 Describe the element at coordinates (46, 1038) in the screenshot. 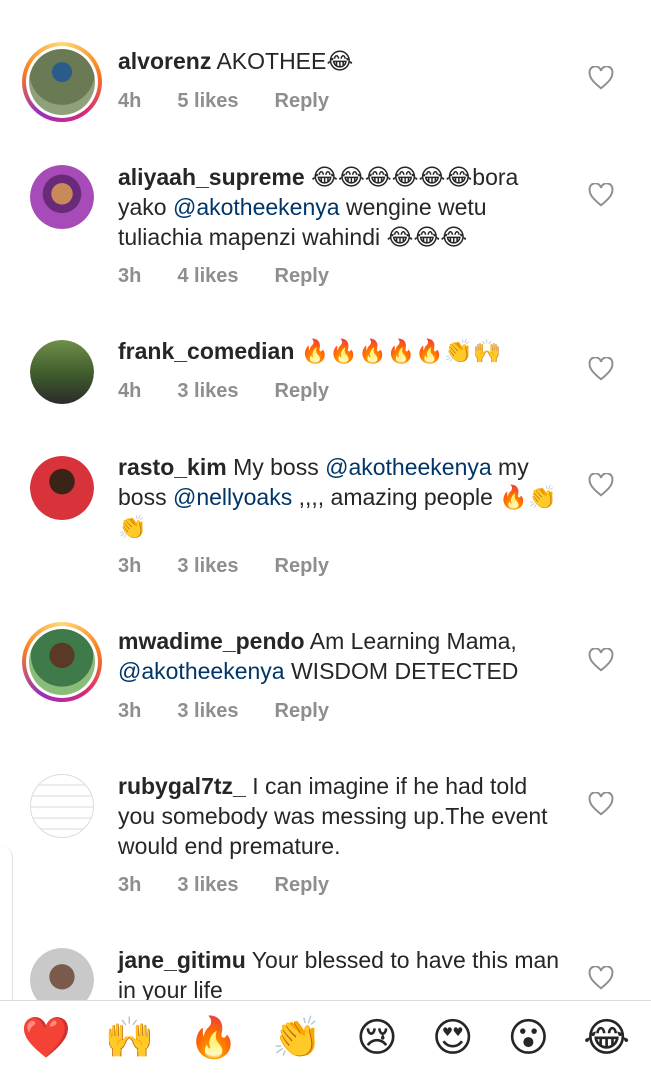

I see `heart-emoji-button: ❤️` at that location.